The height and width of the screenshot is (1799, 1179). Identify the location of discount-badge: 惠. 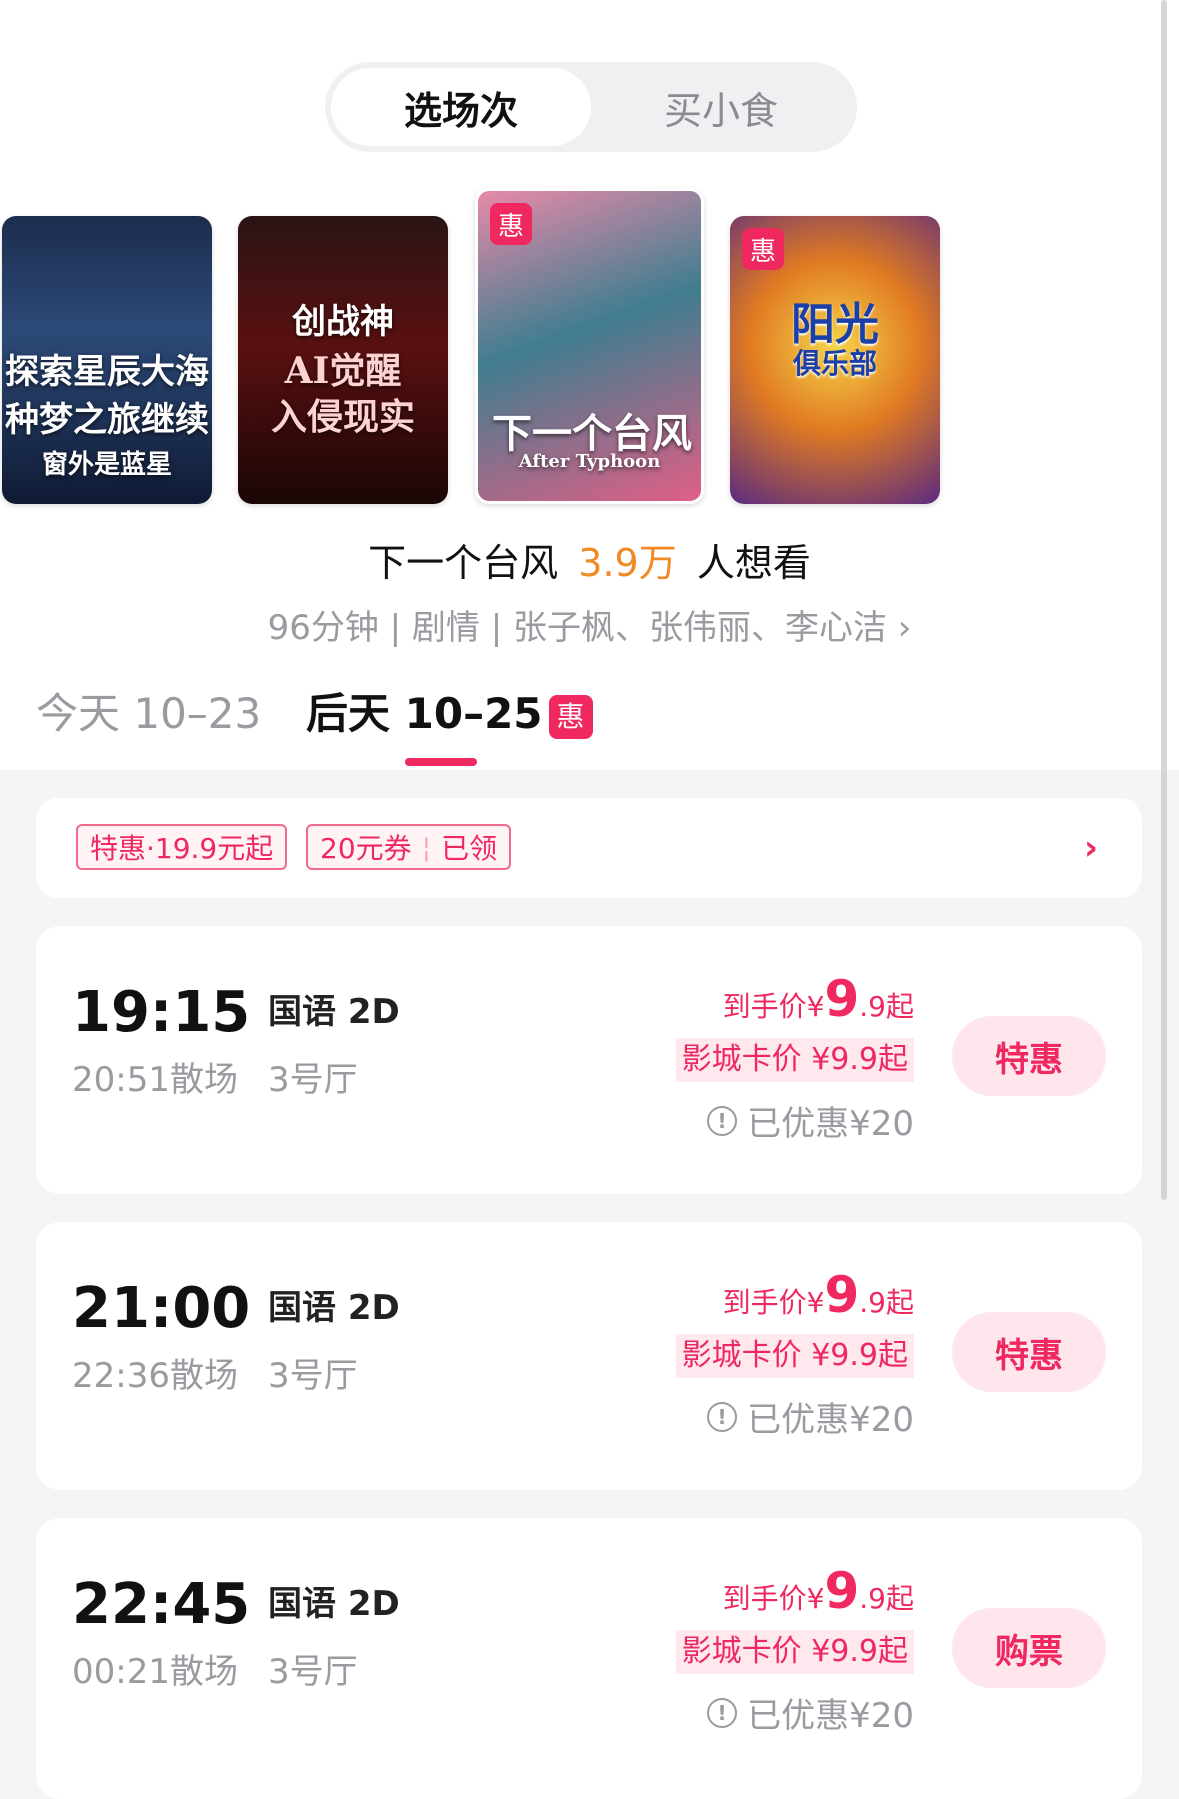
(570, 716).